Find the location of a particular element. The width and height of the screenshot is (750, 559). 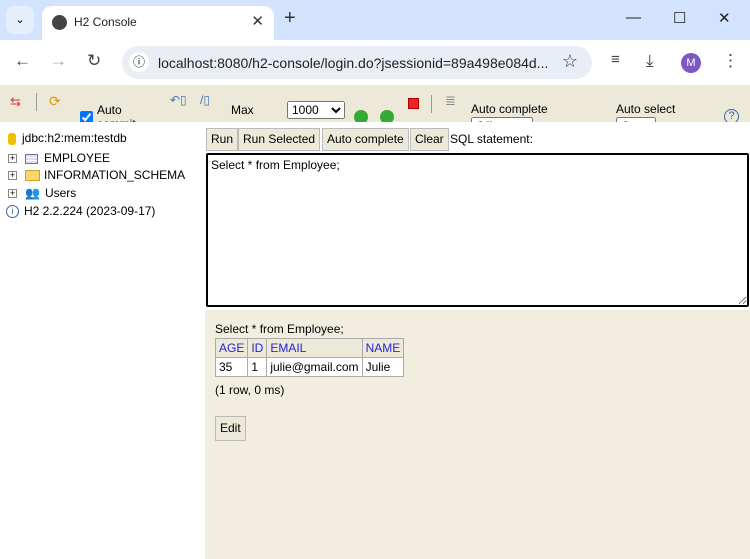

cell-age: 35 is located at coordinates (231, 367).